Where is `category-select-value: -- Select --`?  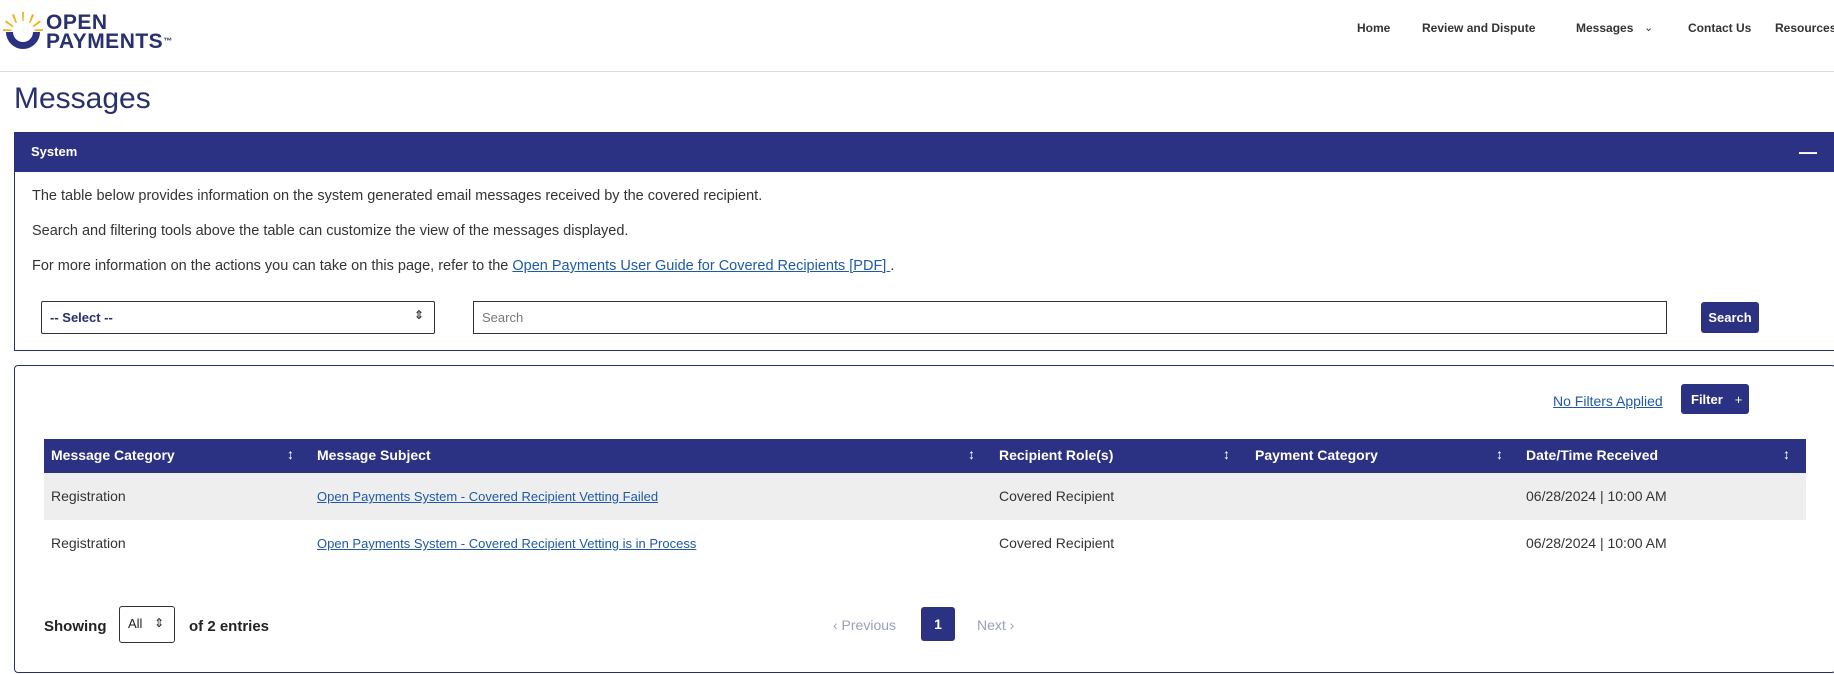 category-select-value: -- Select -- is located at coordinates (81, 317).